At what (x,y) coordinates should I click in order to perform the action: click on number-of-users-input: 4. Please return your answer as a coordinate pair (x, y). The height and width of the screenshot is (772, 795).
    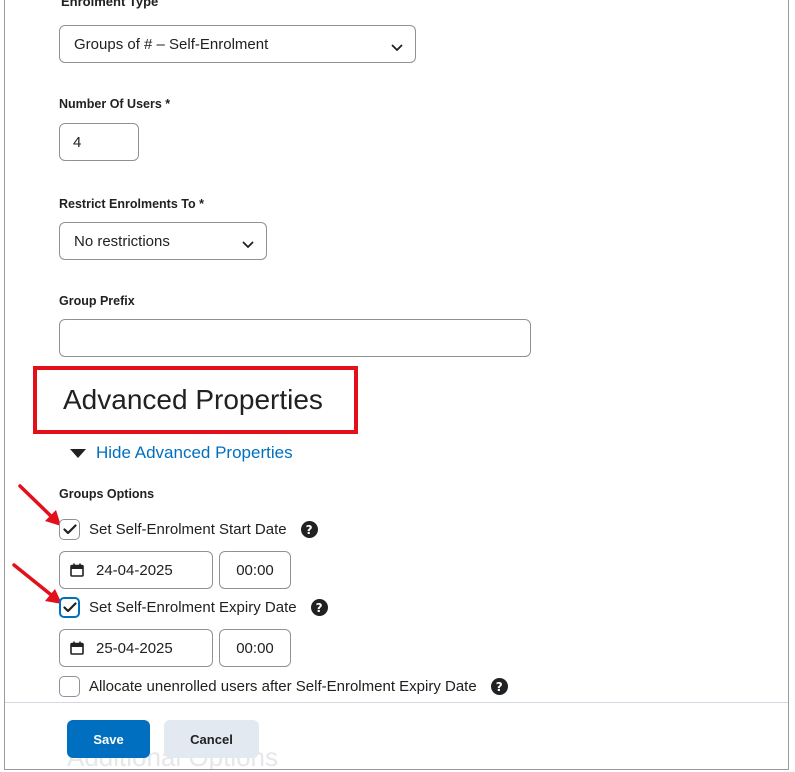
    Looking at the image, I should click on (99, 142).